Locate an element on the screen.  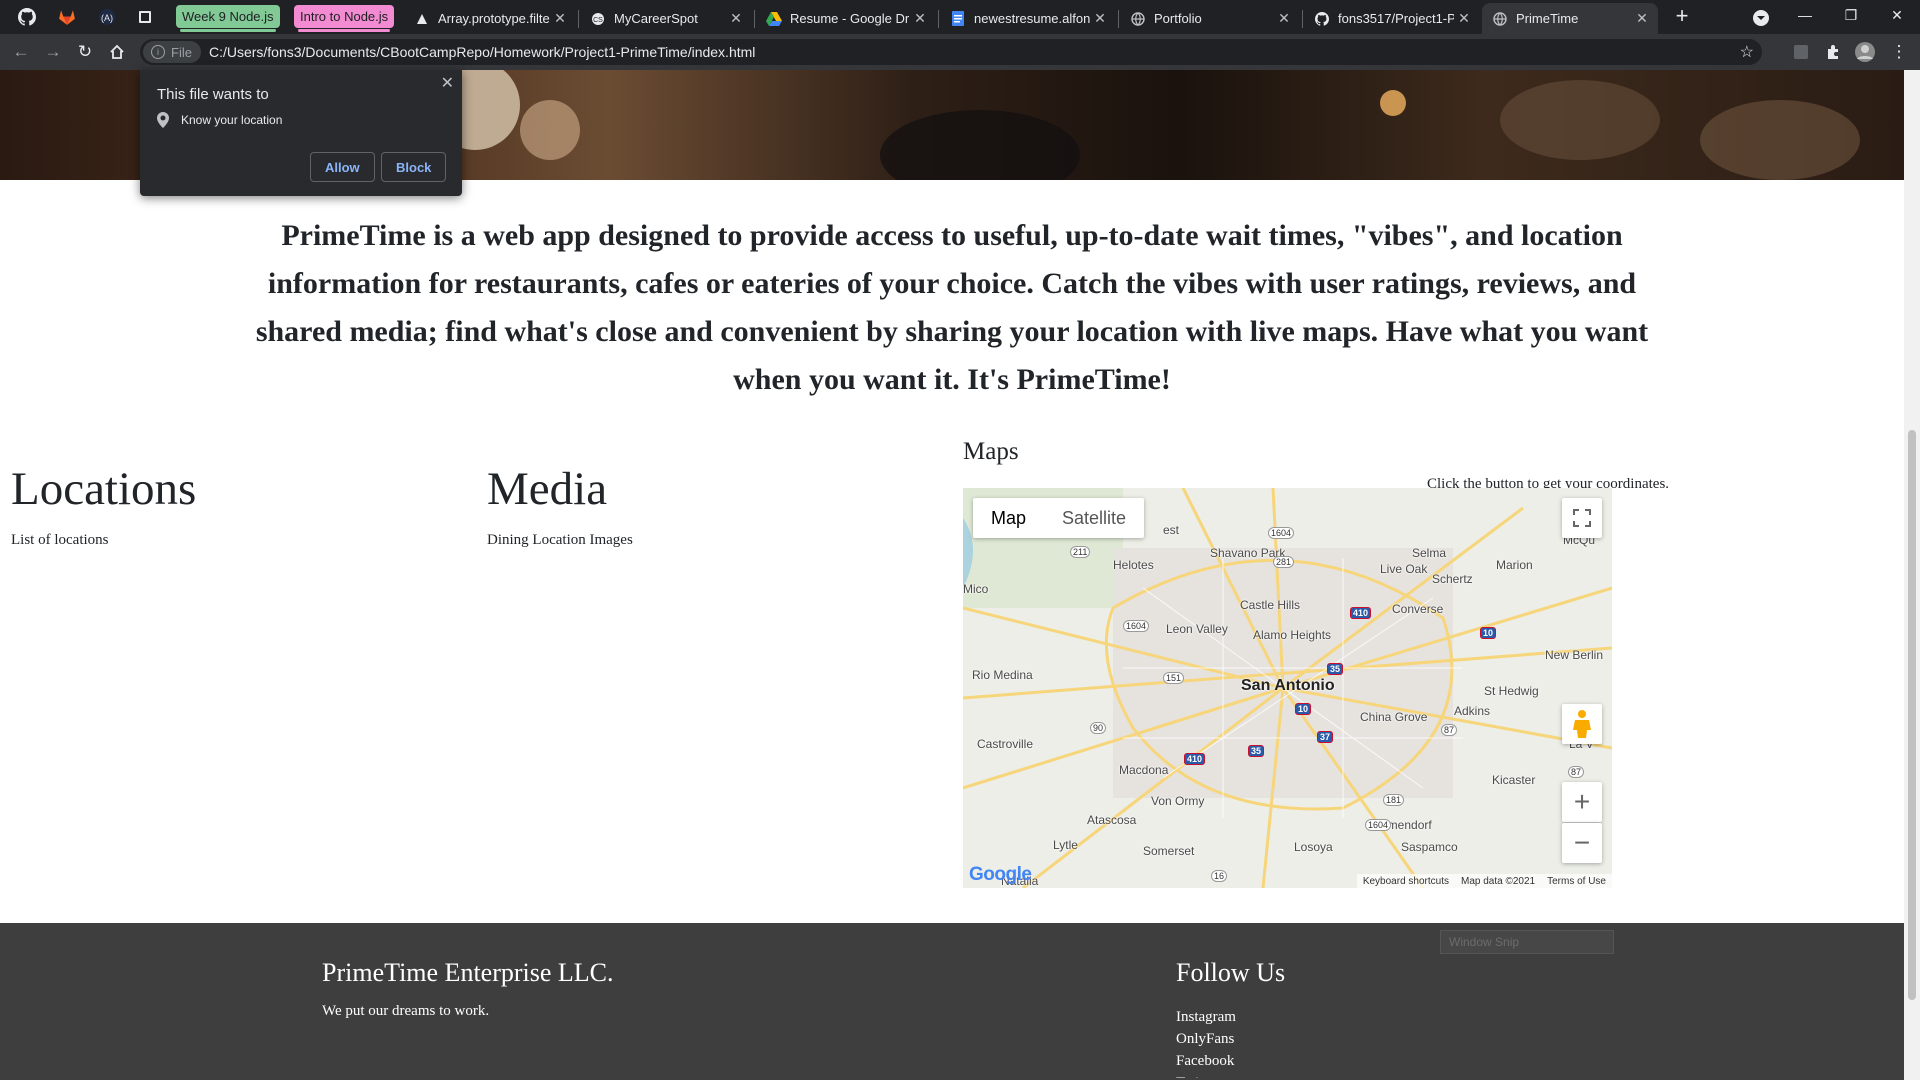
tab-github-project: fons3517/Project1-Pri ✕ is located at coordinates (1392, 18).